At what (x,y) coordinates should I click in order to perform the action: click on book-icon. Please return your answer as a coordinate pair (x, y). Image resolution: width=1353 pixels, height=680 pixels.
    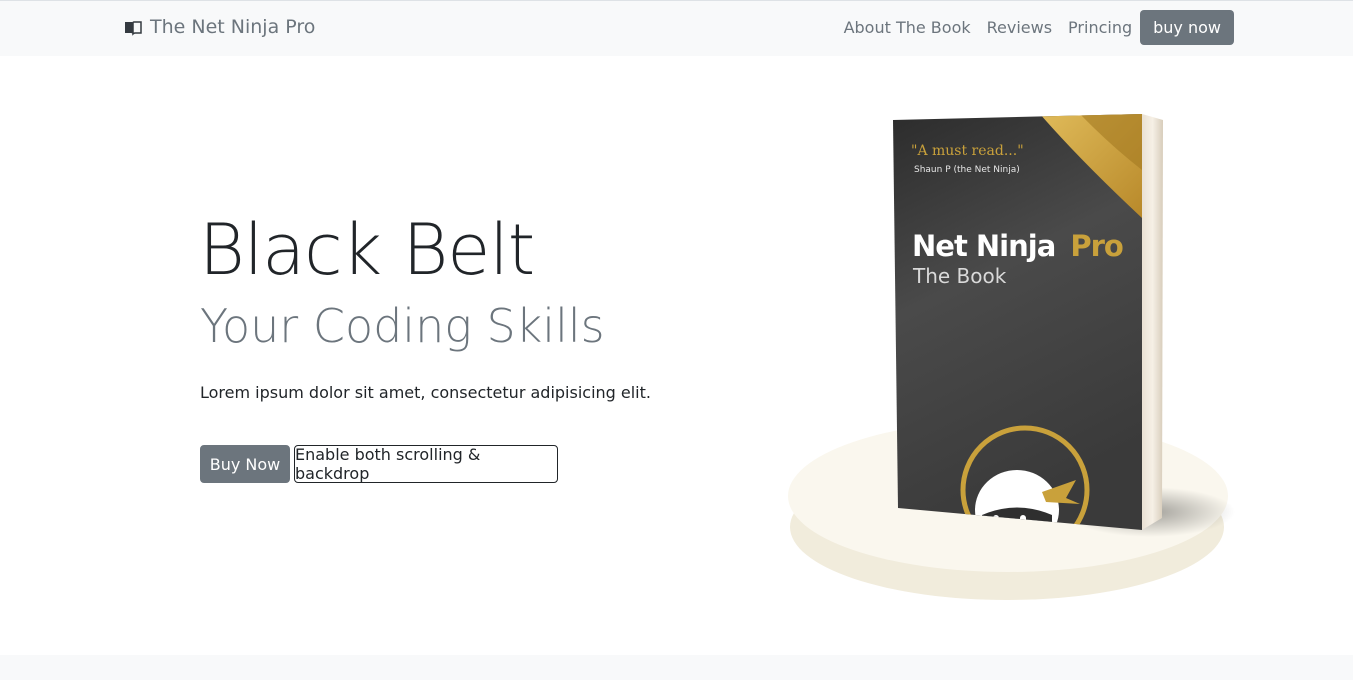
    Looking at the image, I should click on (133, 27).